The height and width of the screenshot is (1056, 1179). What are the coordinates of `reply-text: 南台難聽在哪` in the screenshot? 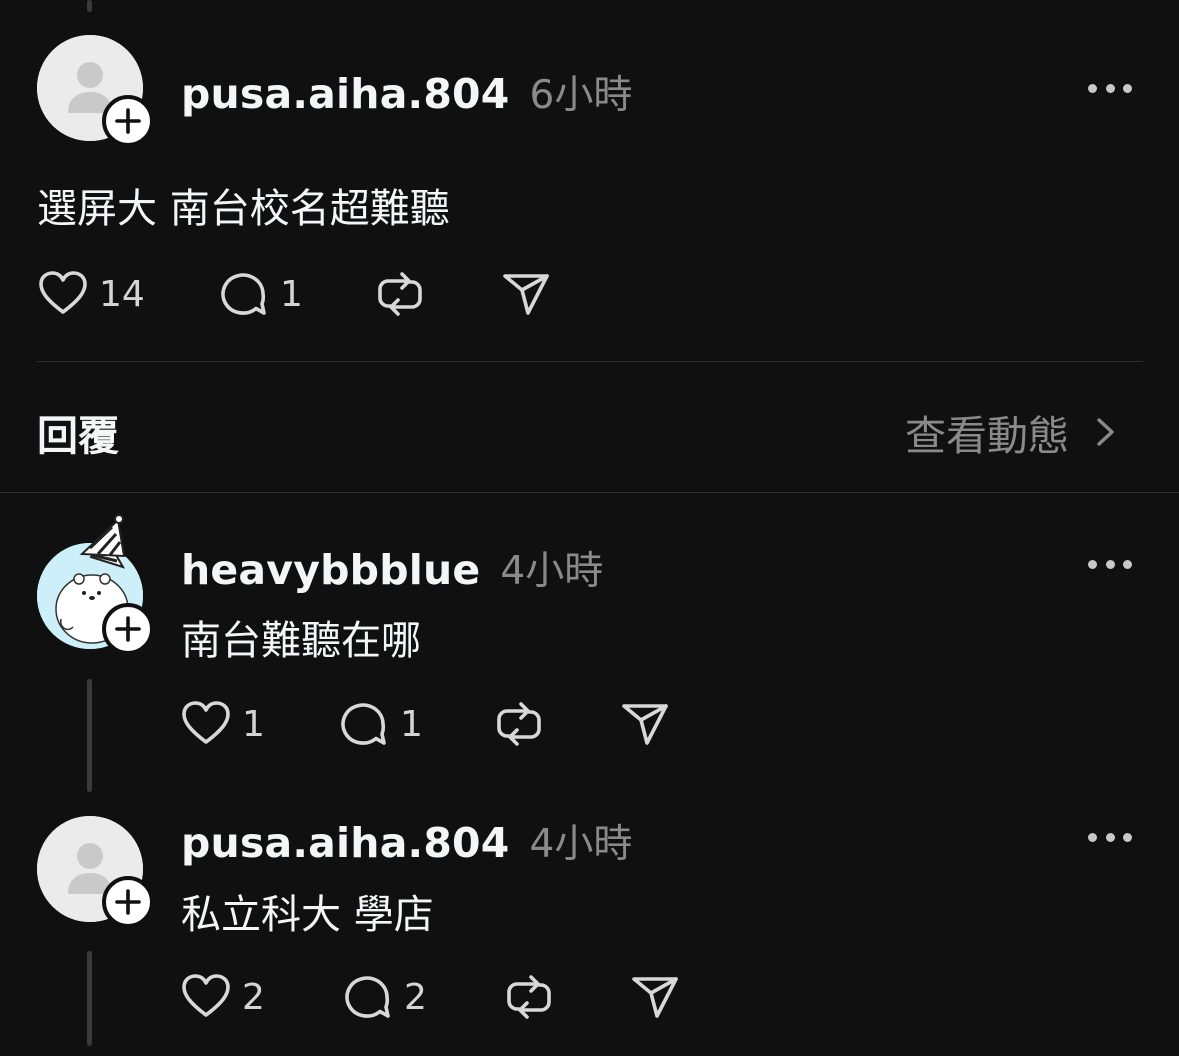 It's located at (301, 641).